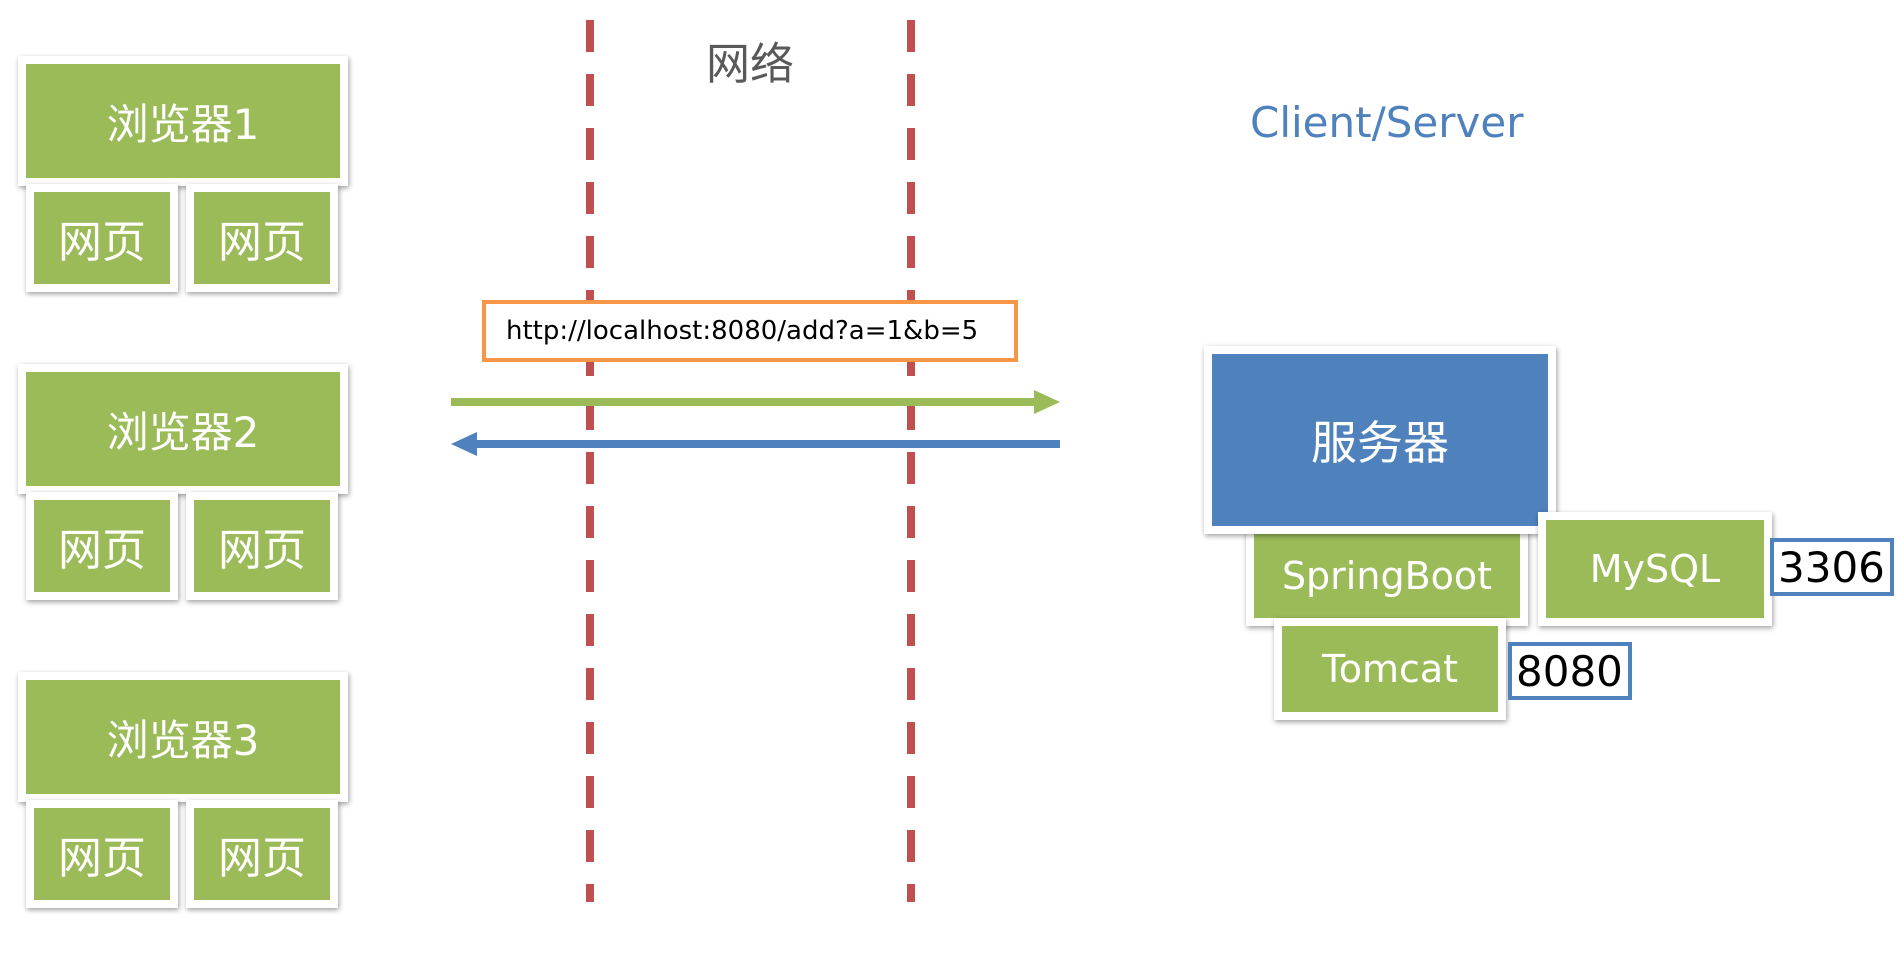 Image resolution: width=1896 pixels, height=954 pixels. What do you see at coordinates (755, 423) in the screenshot?
I see `request-response-arrows` at bounding box center [755, 423].